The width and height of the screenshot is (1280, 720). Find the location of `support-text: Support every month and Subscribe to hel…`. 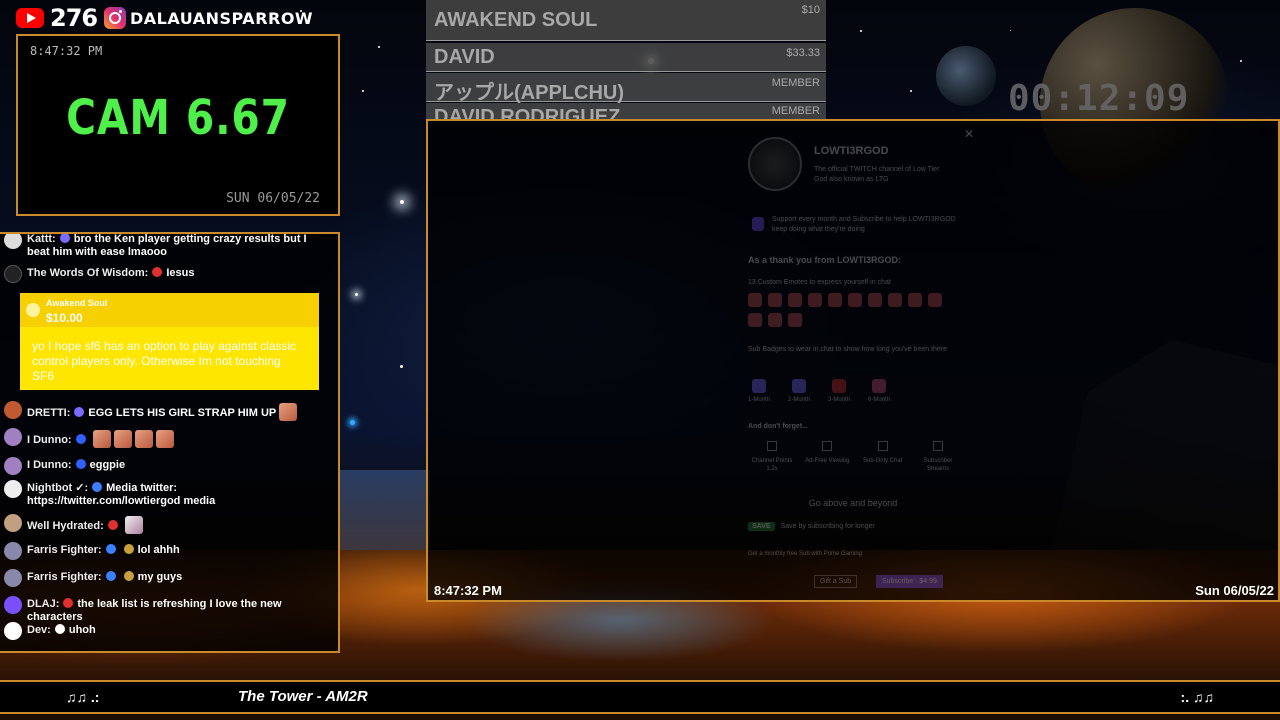

support-text: Support every month and Subscribe to hel… is located at coordinates (864, 224).